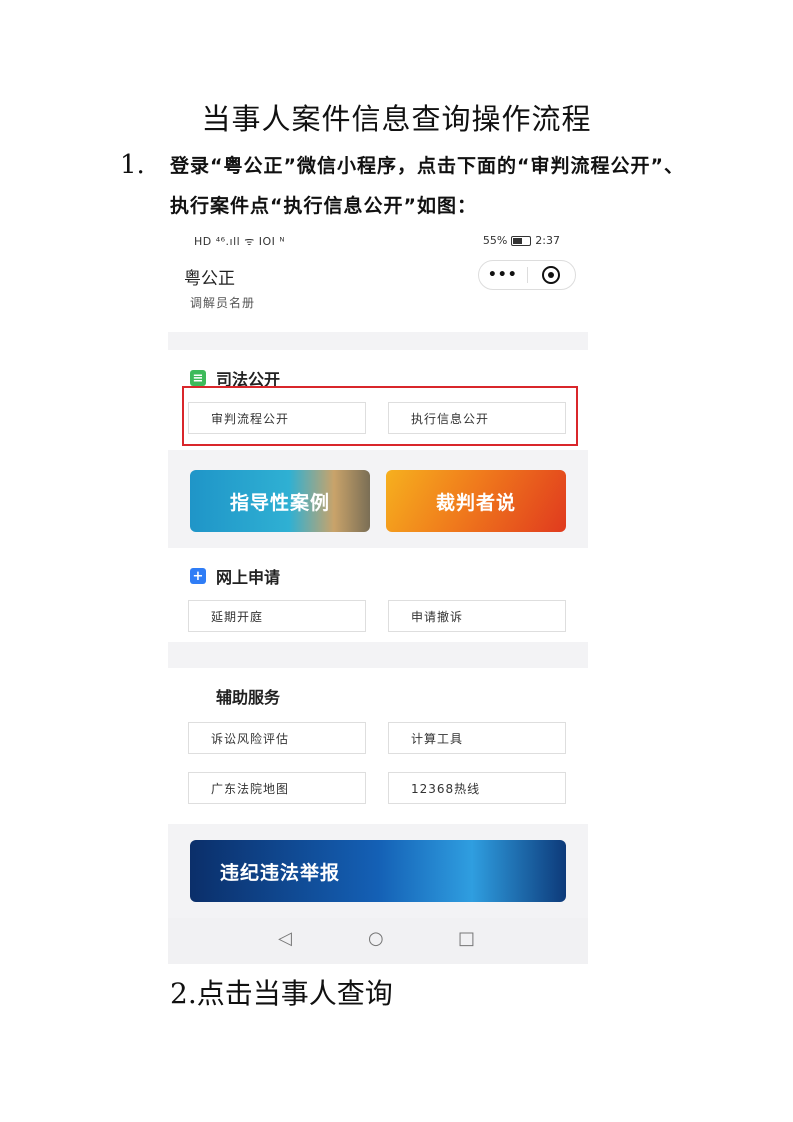 The width and height of the screenshot is (793, 1122). Describe the element at coordinates (477, 738) in the screenshot. I see `calculator-tool-button: 计算工具` at that location.